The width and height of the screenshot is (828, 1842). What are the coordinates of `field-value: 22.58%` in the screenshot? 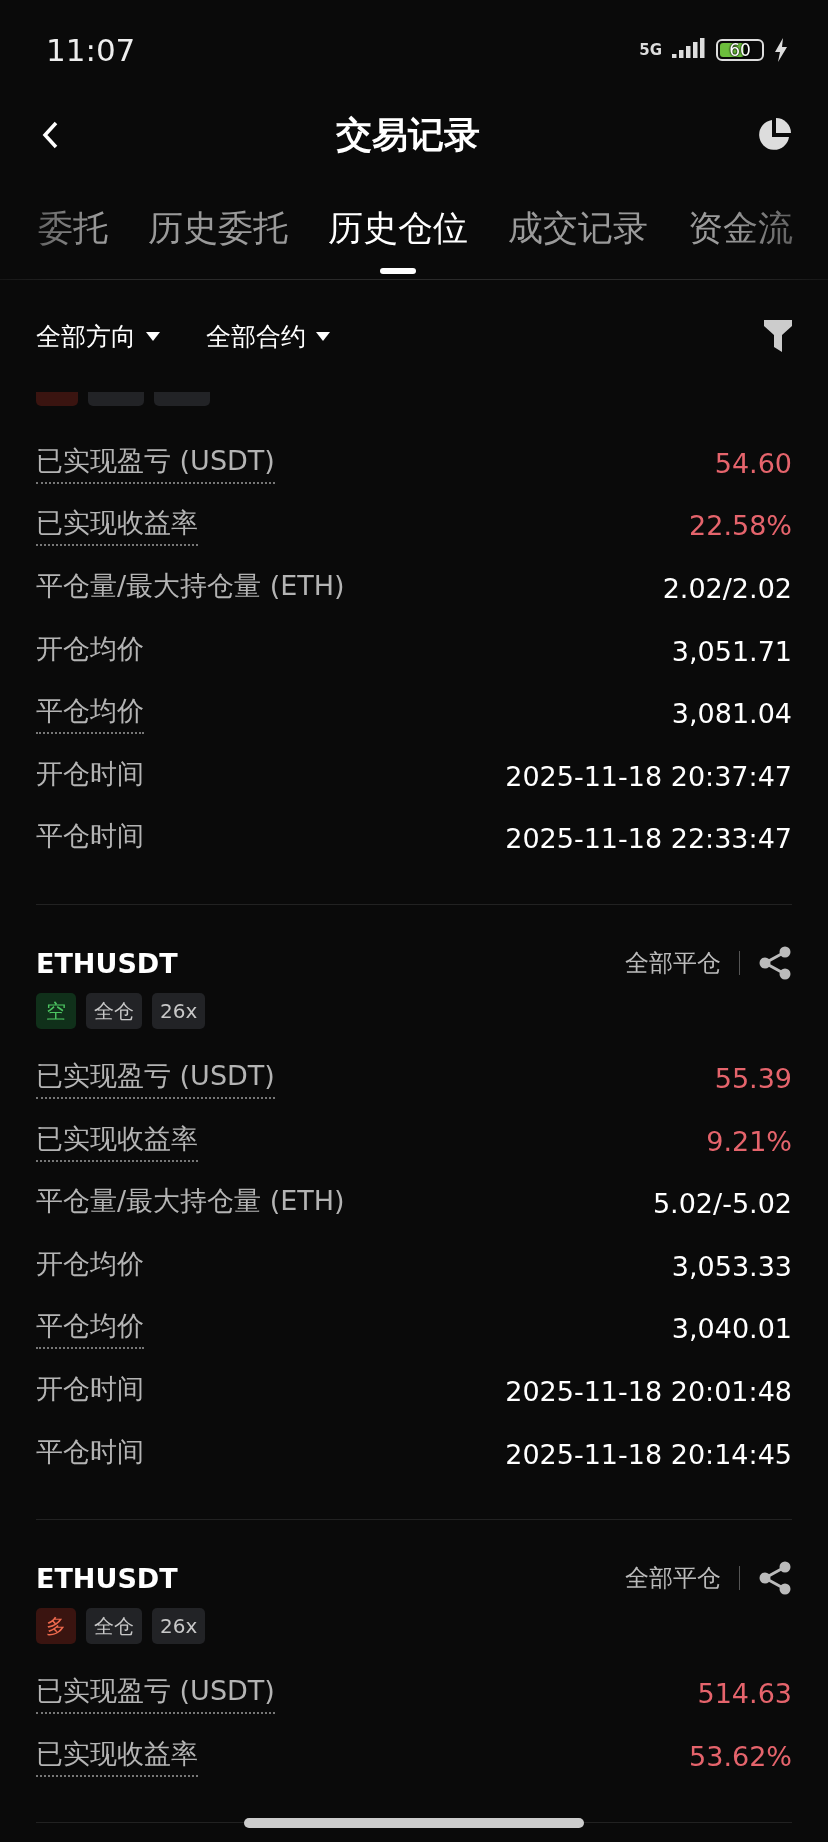 It's located at (740, 526).